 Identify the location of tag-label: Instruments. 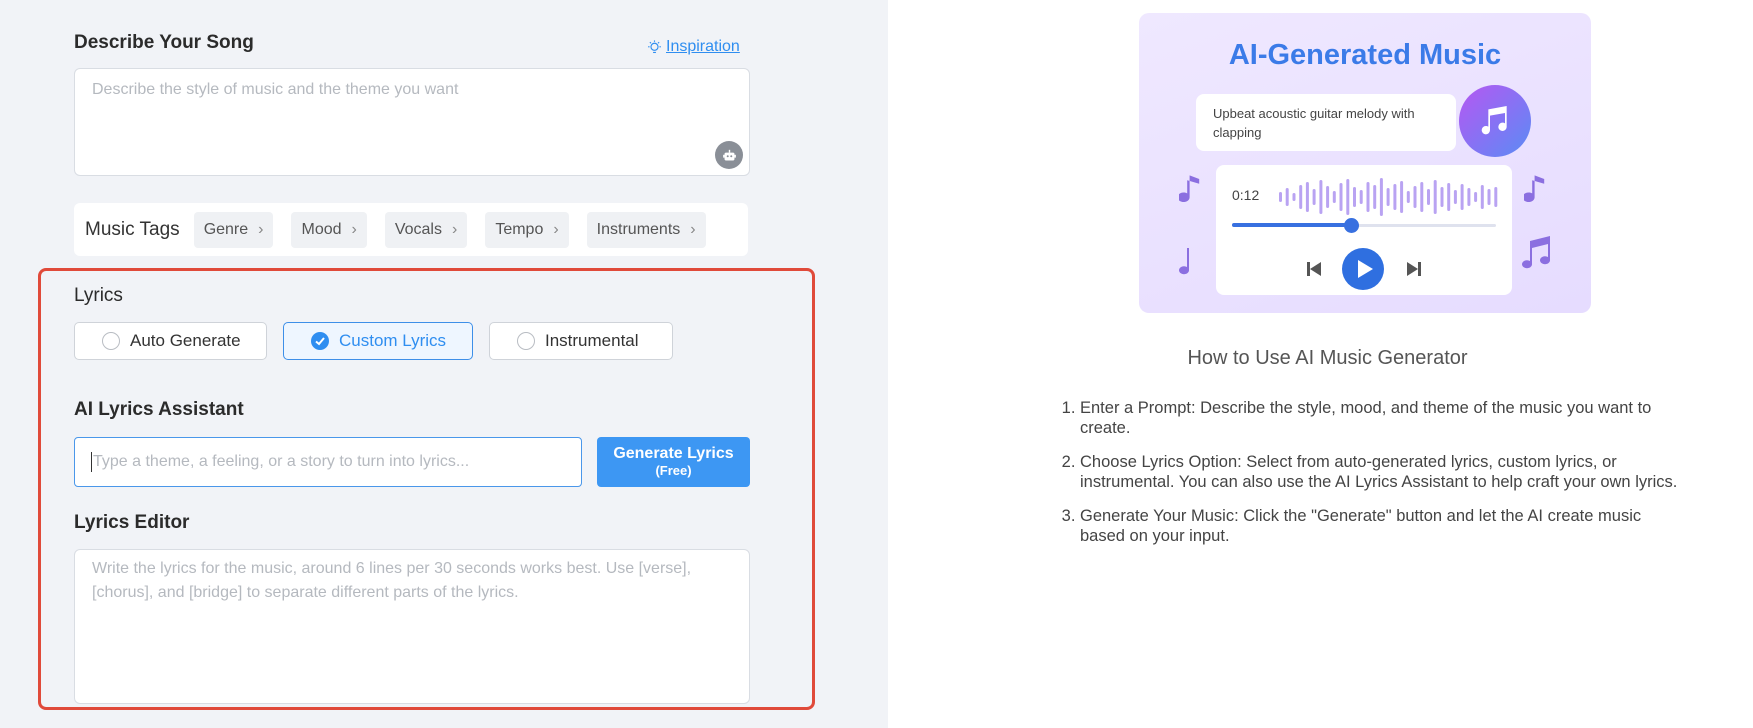
(638, 229).